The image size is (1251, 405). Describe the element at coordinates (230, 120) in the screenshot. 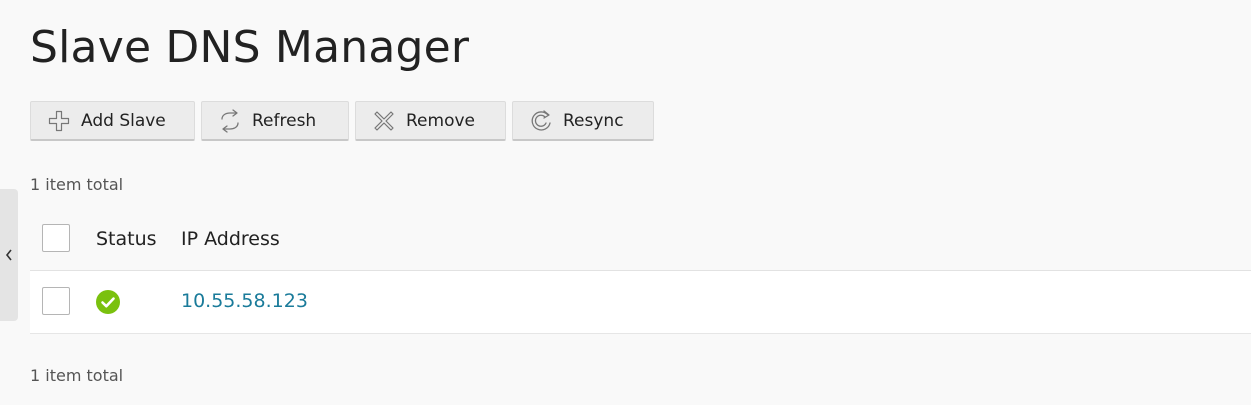

I see `refresh-icon` at that location.